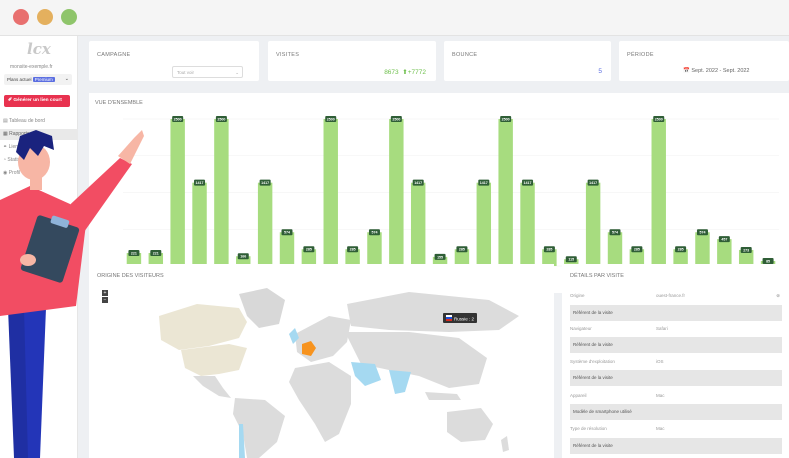  What do you see at coordinates (174, 61) in the screenshot?
I see `campaign-card: CAMPAGNE Tout voir ⌄` at bounding box center [174, 61].